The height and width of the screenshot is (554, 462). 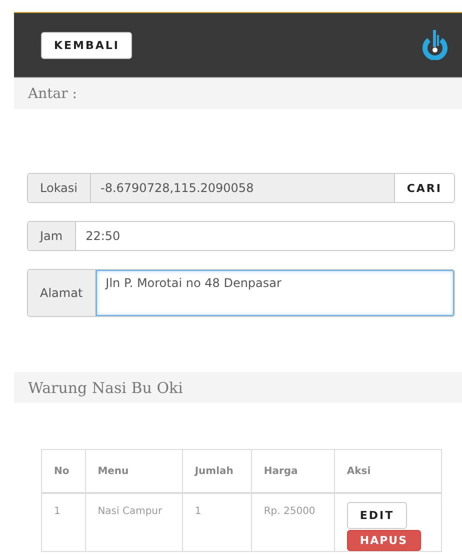 What do you see at coordinates (435, 45) in the screenshot?
I see `power-logo-icon` at bounding box center [435, 45].